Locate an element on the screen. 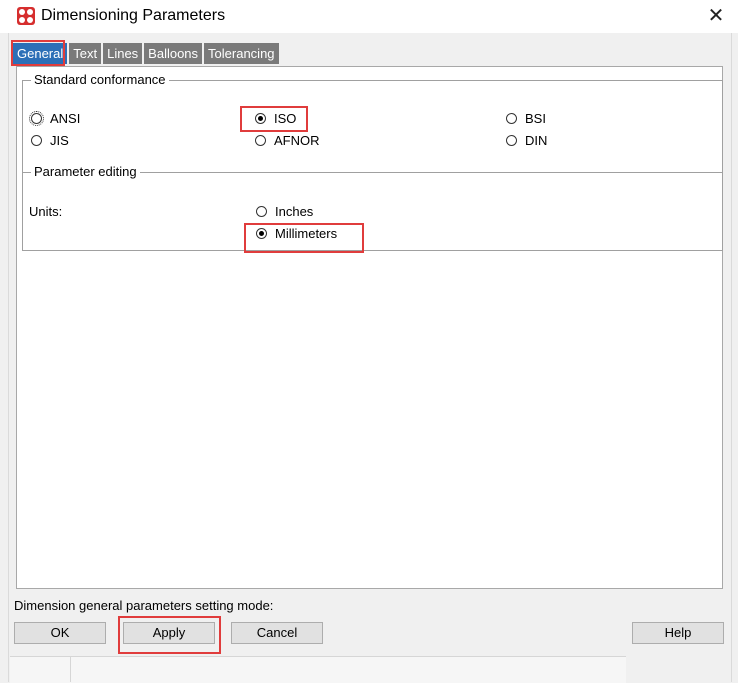 The image size is (738, 683). tab-tolerancing: Tolerancing is located at coordinates (241, 53).